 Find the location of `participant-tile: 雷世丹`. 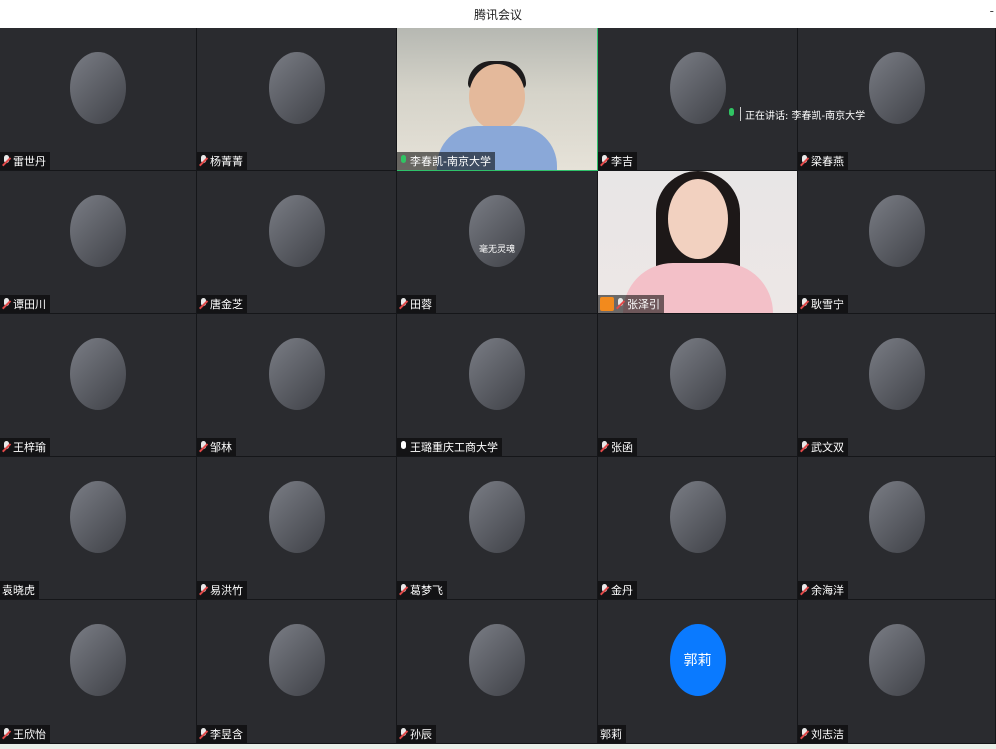

participant-tile: 雷世丹 is located at coordinates (98, 99).